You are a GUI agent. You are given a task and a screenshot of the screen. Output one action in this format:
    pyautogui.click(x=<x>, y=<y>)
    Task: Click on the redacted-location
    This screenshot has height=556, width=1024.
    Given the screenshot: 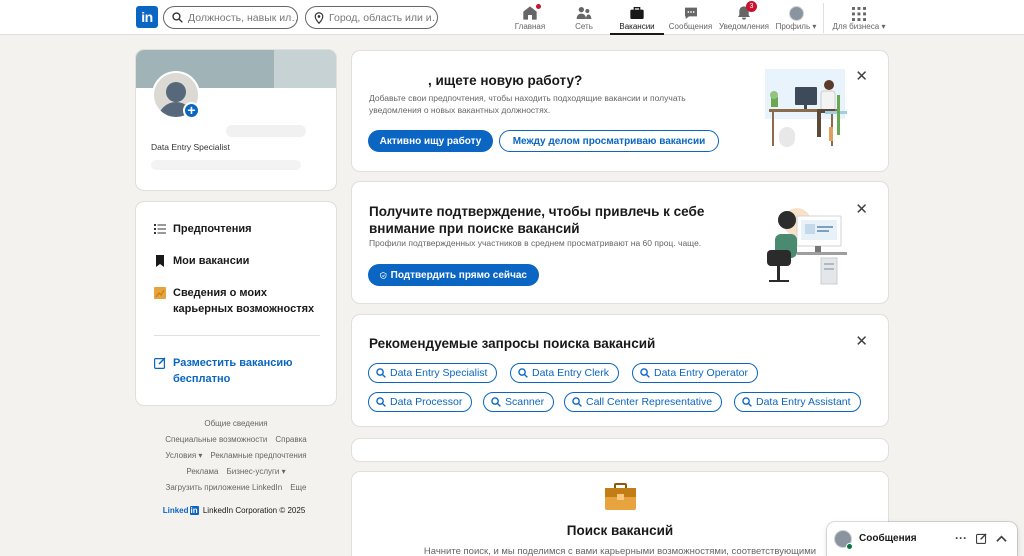 What is the action you would take?
    pyautogui.click(x=226, y=165)
    